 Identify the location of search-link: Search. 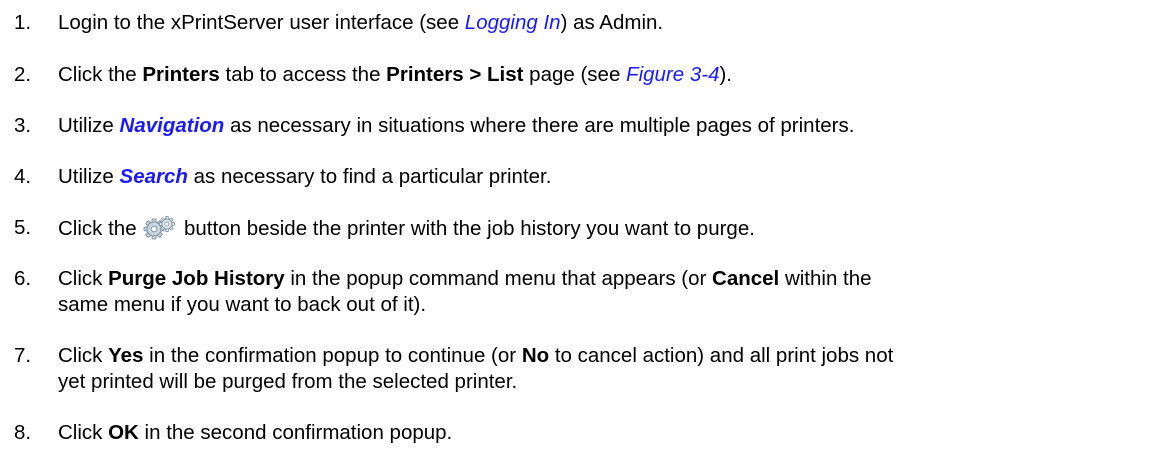
(154, 176).